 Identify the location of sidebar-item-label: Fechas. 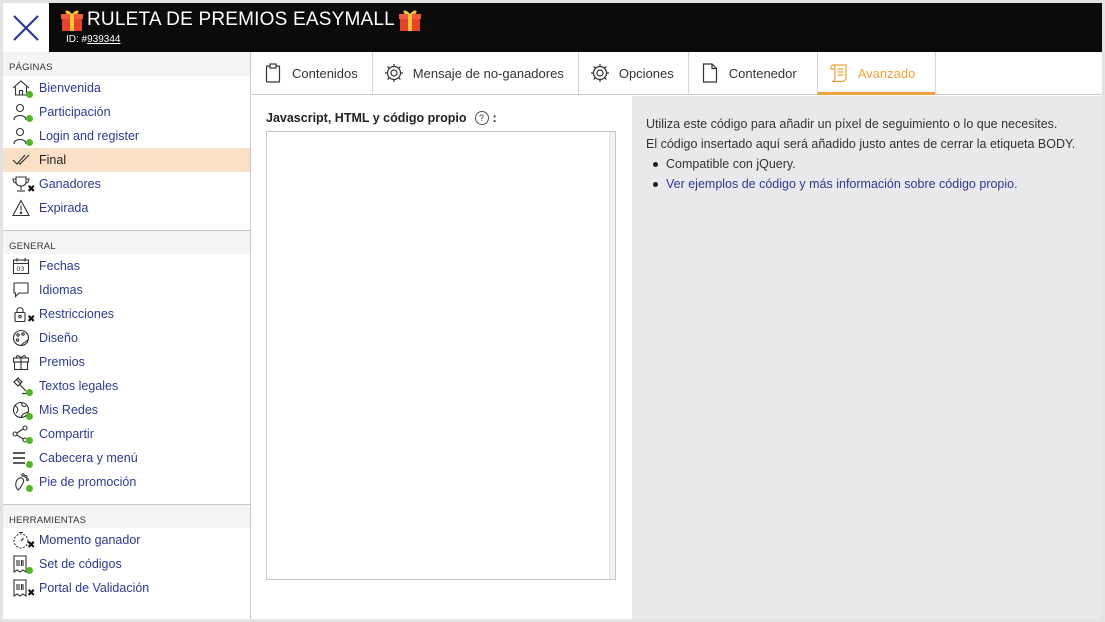
(59, 266).